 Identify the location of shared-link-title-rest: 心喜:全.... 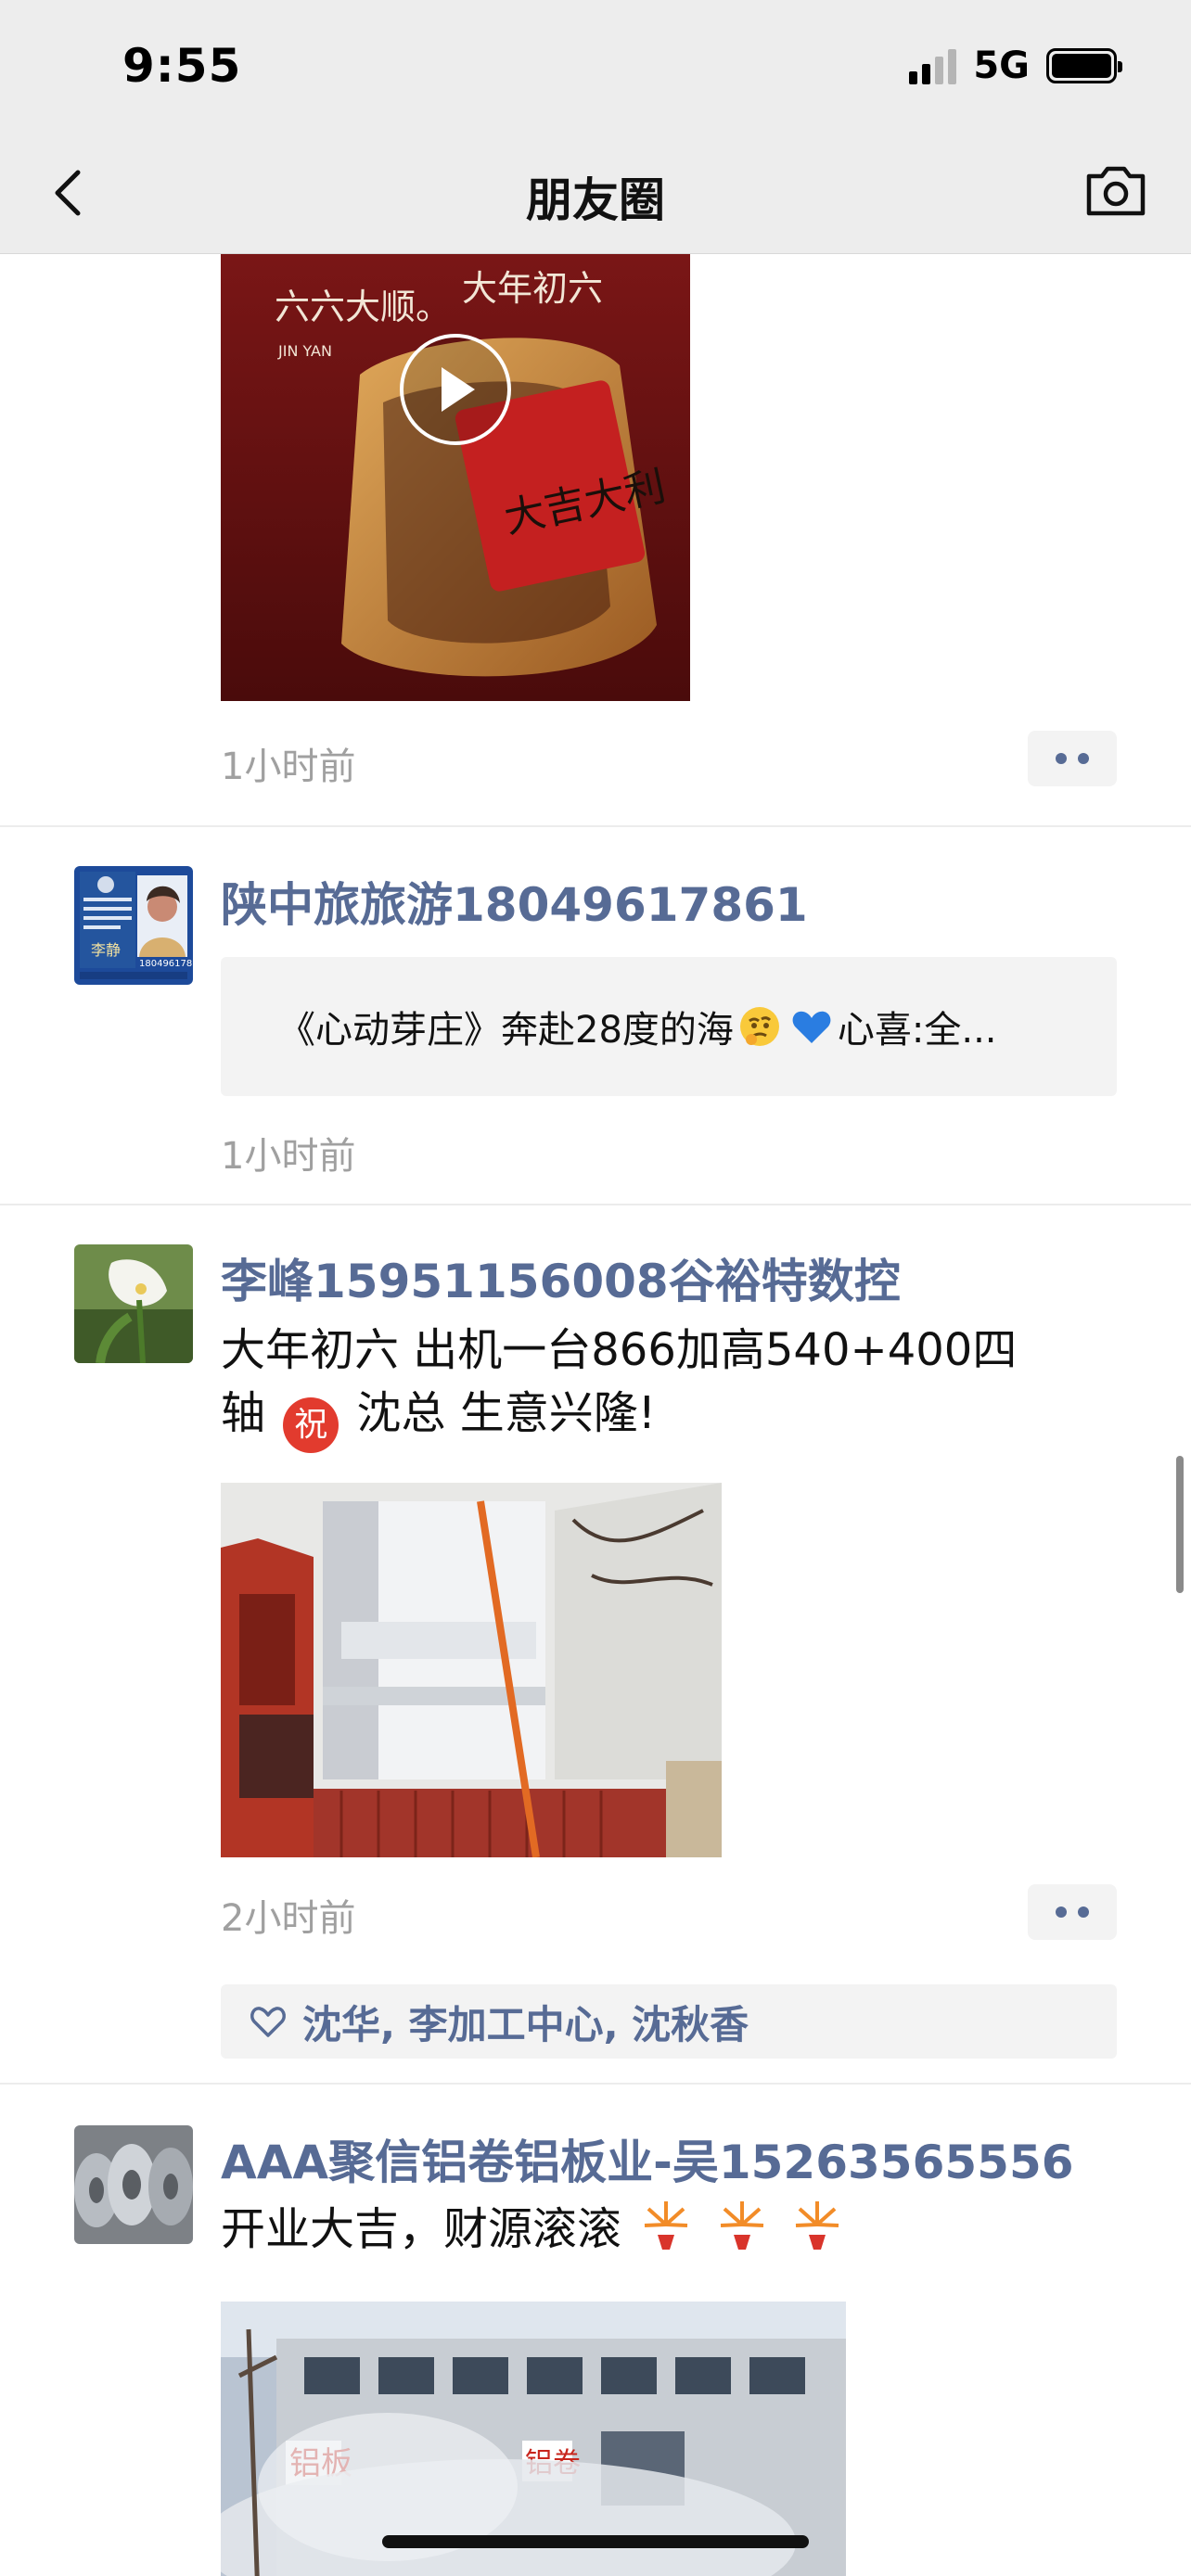
(917, 1030).